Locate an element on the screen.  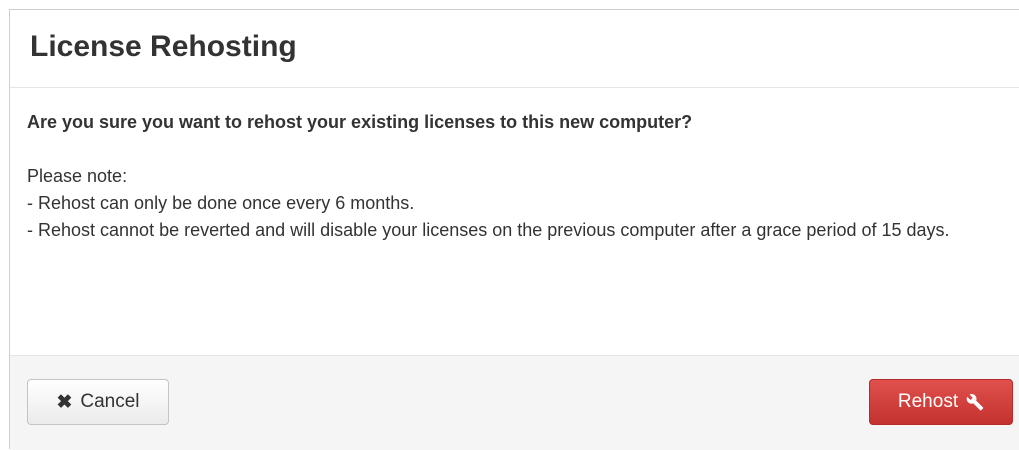
rehost-button: Rehost is located at coordinates (941, 402).